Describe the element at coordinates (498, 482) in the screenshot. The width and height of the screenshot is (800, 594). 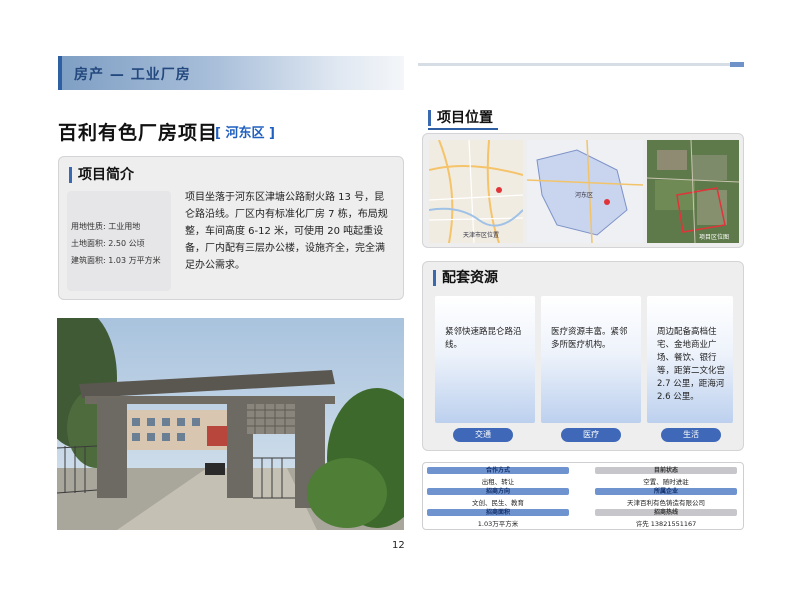
I see `info-value-cooperation: 出租、转让` at that location.